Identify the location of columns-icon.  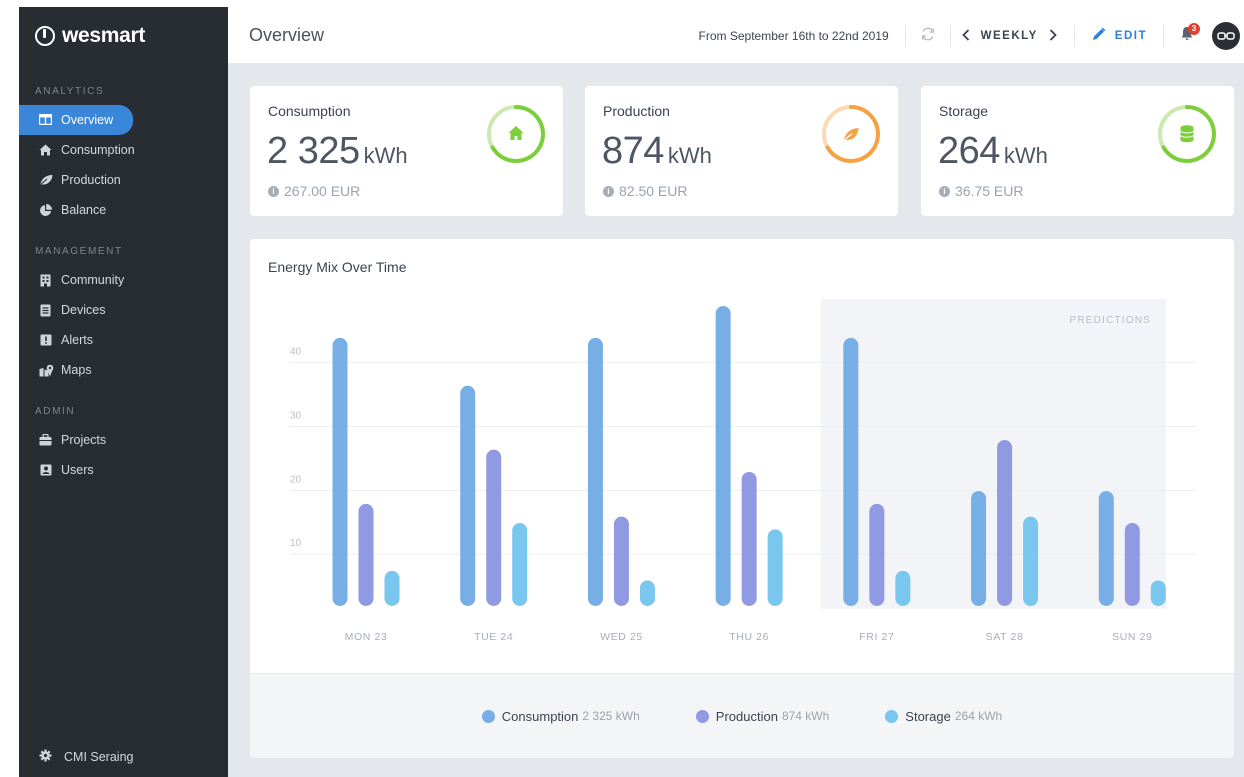
(45, 120).